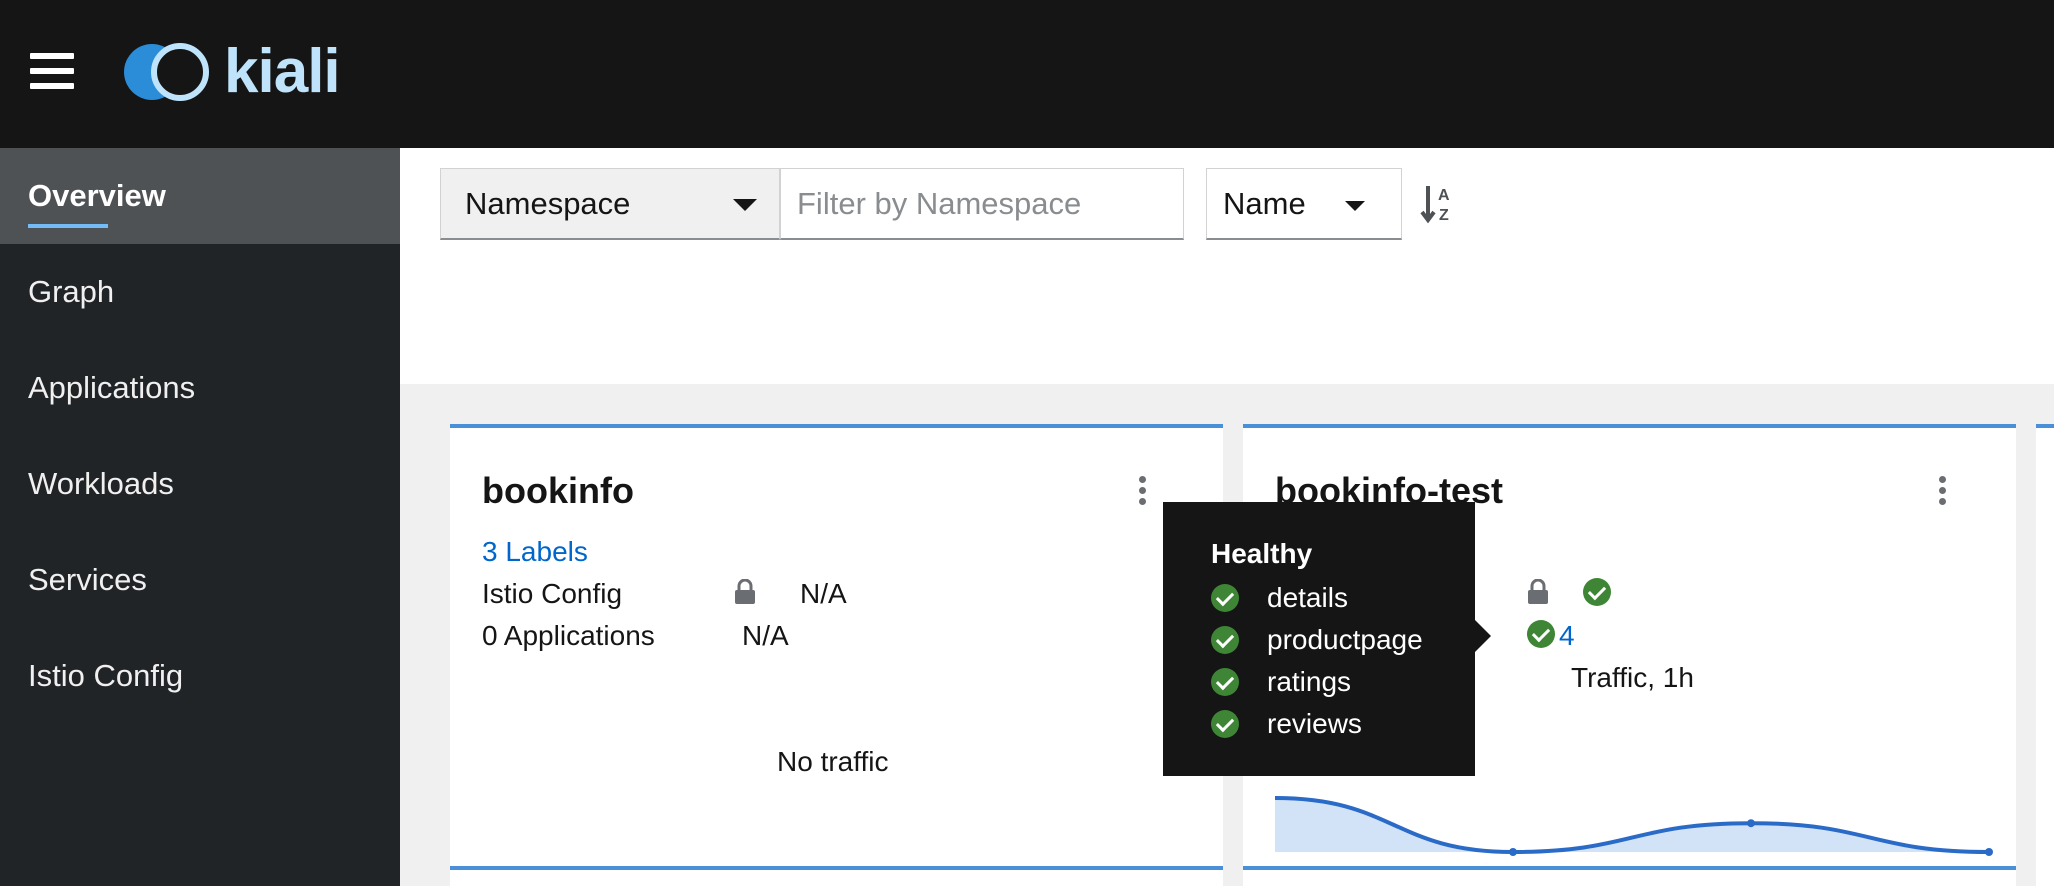 The image size is (2054, 886). I want to click on sort-field-dropdown: Name, so click(1304, 204).